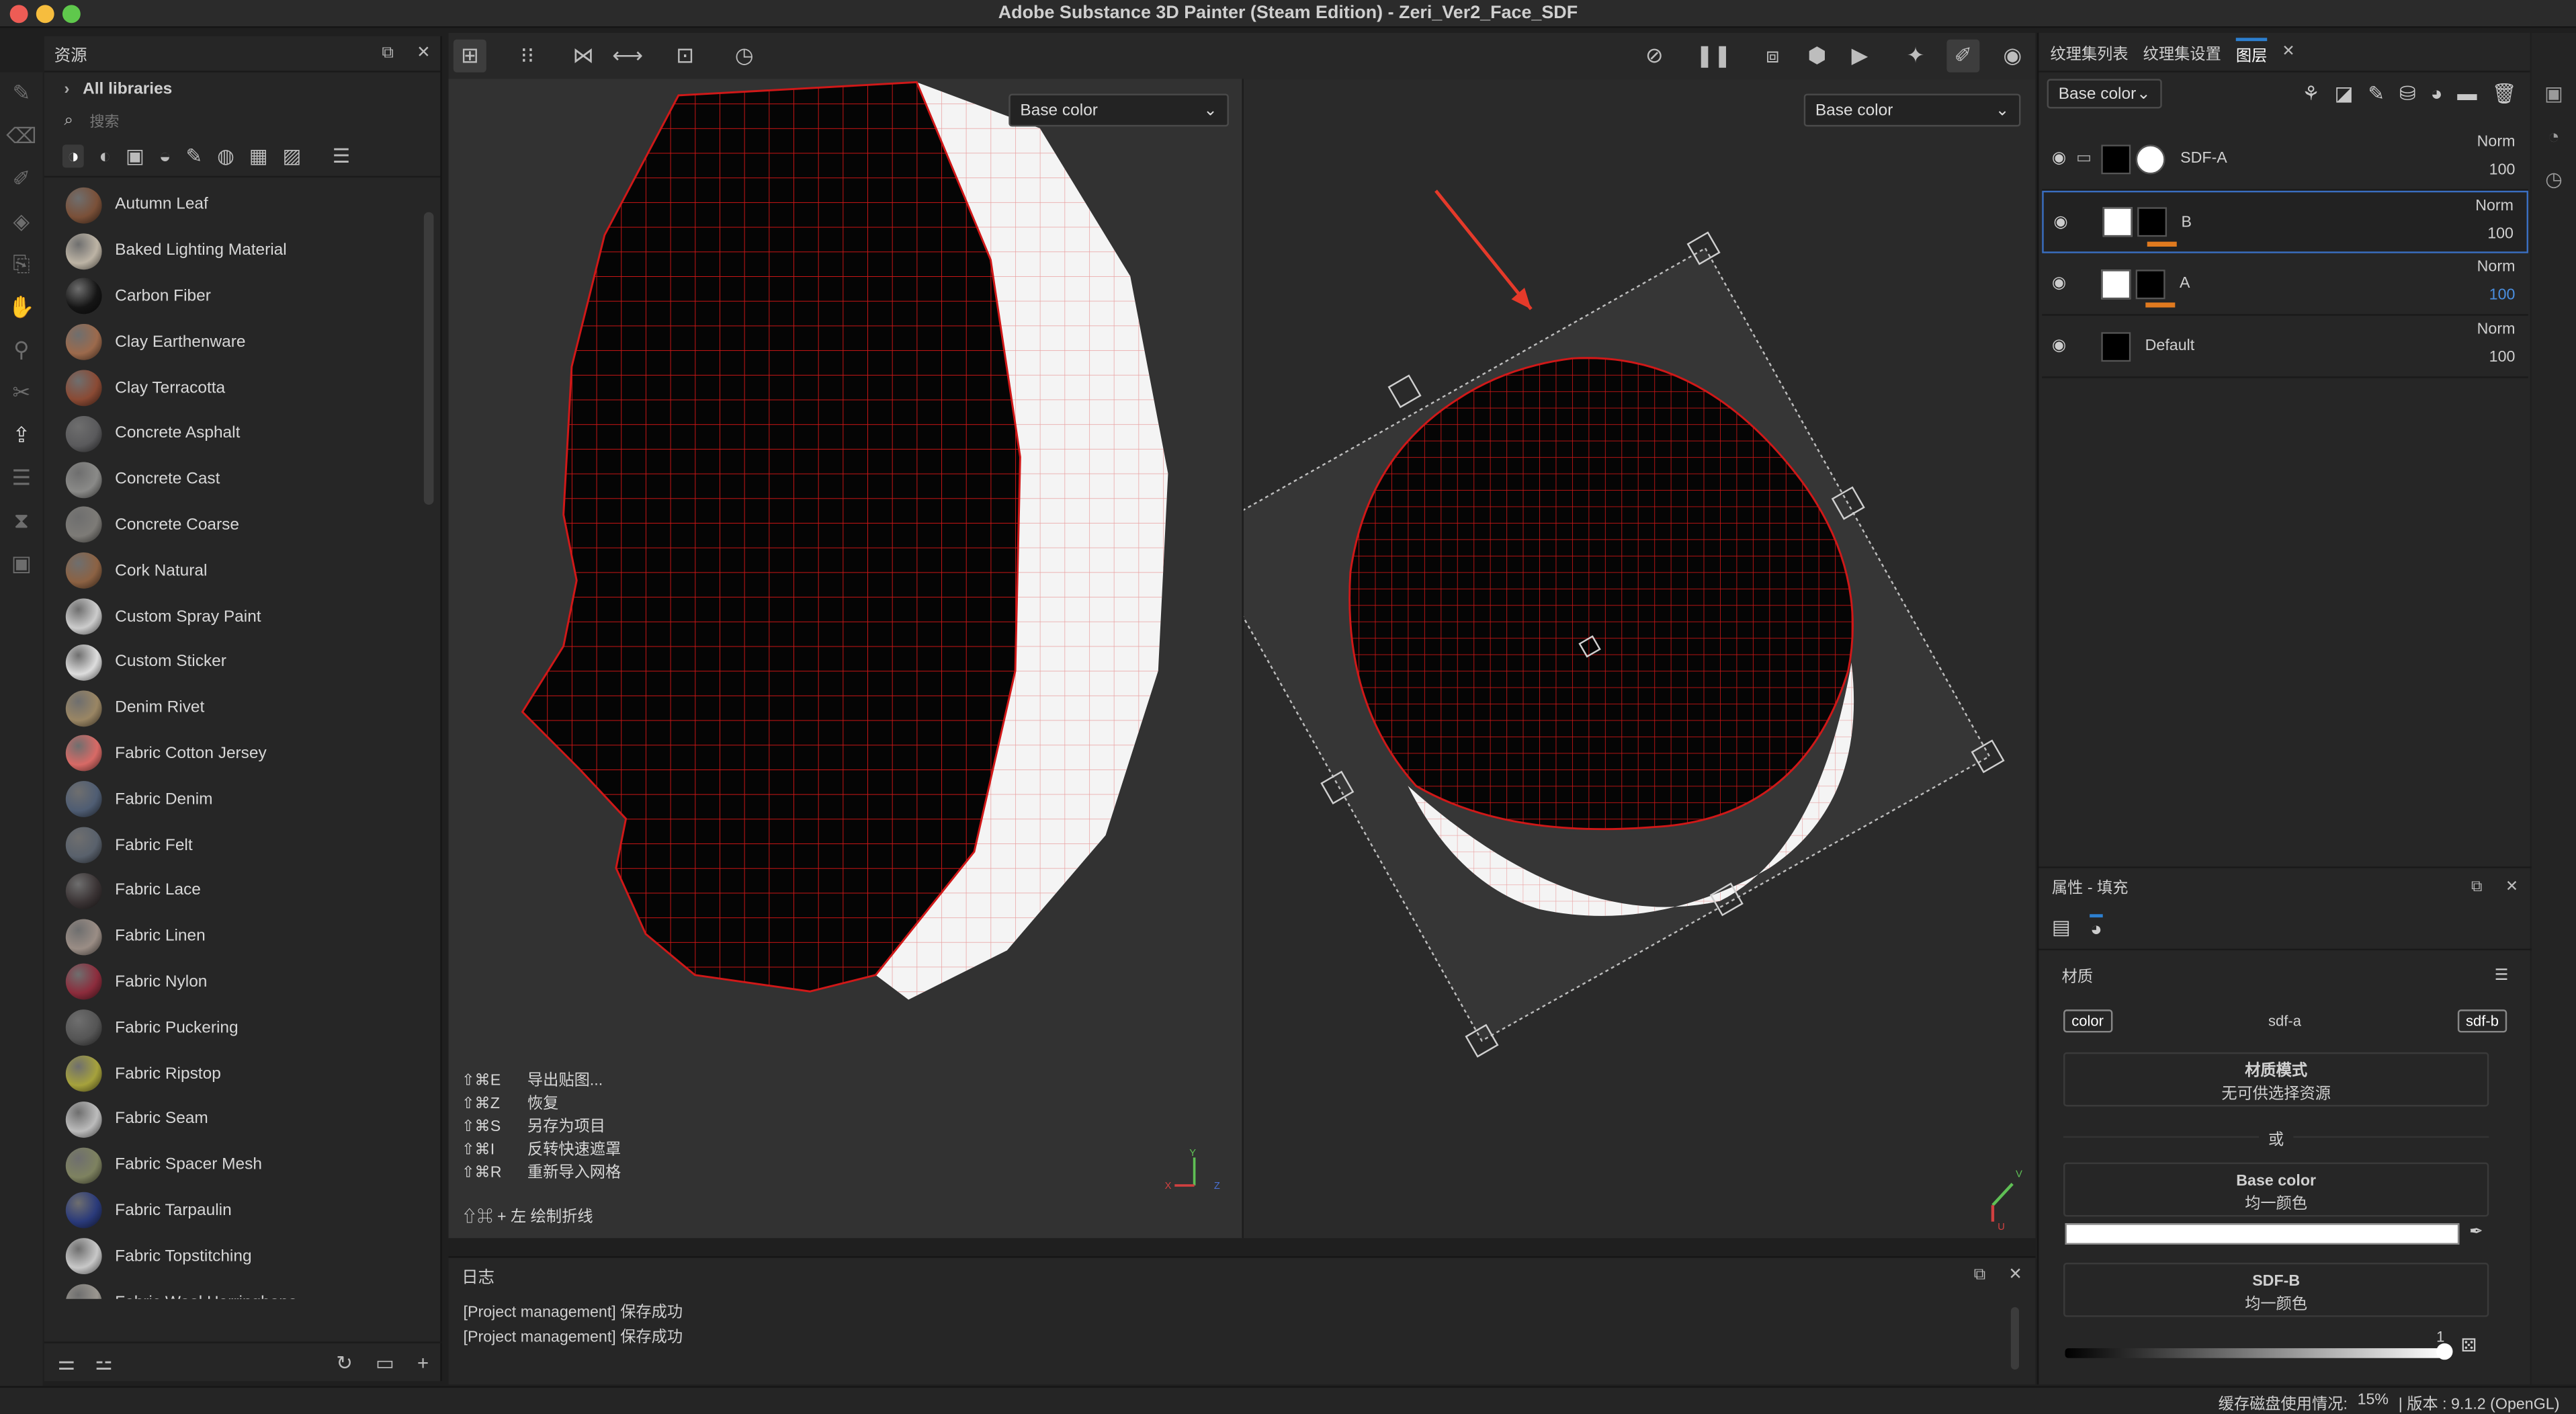  I want to click on display-icon: ▣, so click(2554, 104).